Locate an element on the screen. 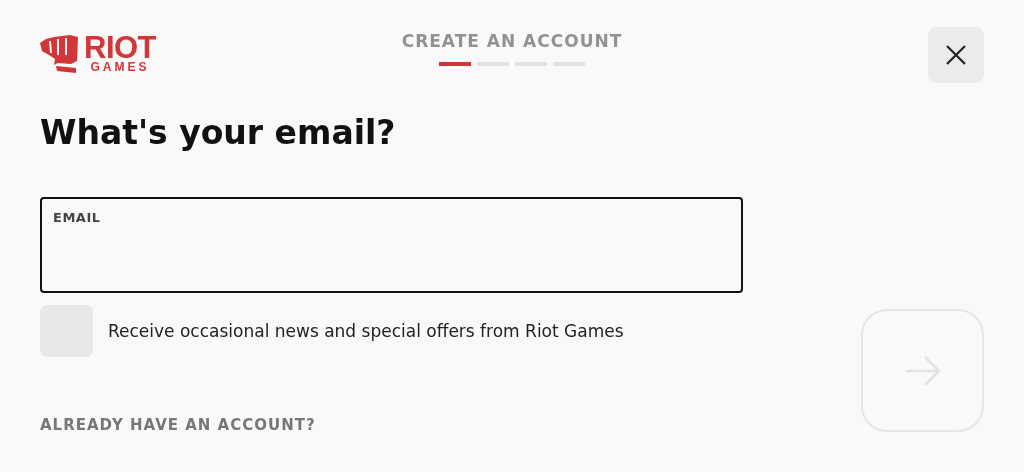  email-field: EMAIL is located at coordinates (391, 245).